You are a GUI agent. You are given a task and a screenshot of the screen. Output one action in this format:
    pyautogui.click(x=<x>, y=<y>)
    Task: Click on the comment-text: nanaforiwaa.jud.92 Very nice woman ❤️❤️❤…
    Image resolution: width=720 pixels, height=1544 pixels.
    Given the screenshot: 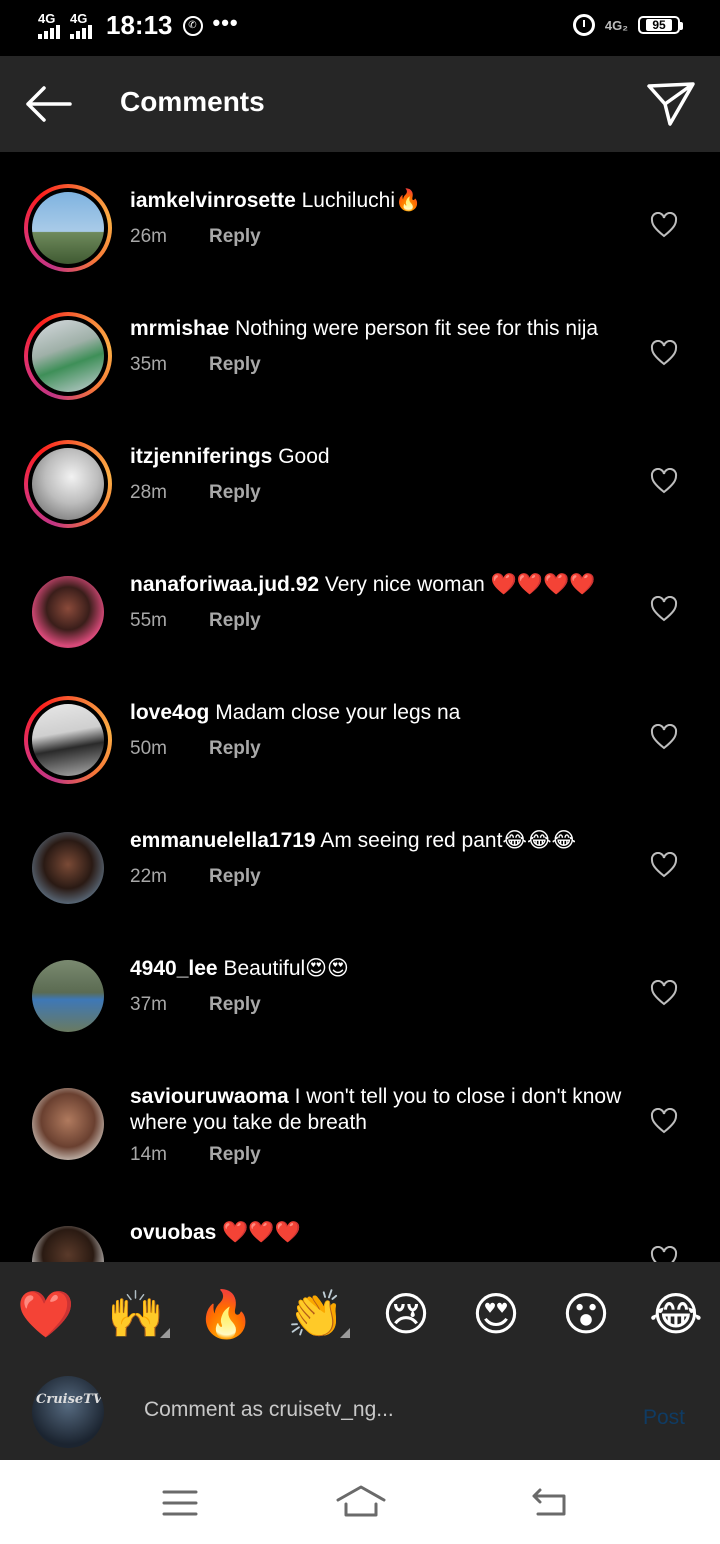 What is the action you would take?
    pyautogui.click(x=380, y=585)
    